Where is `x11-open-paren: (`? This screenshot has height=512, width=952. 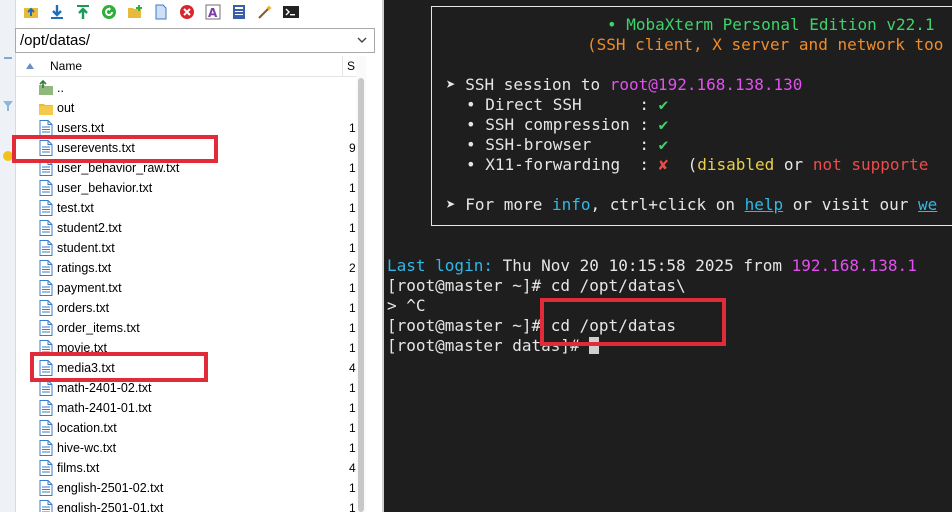 x11-open-paren: ( is located at coordinates (692, 164).